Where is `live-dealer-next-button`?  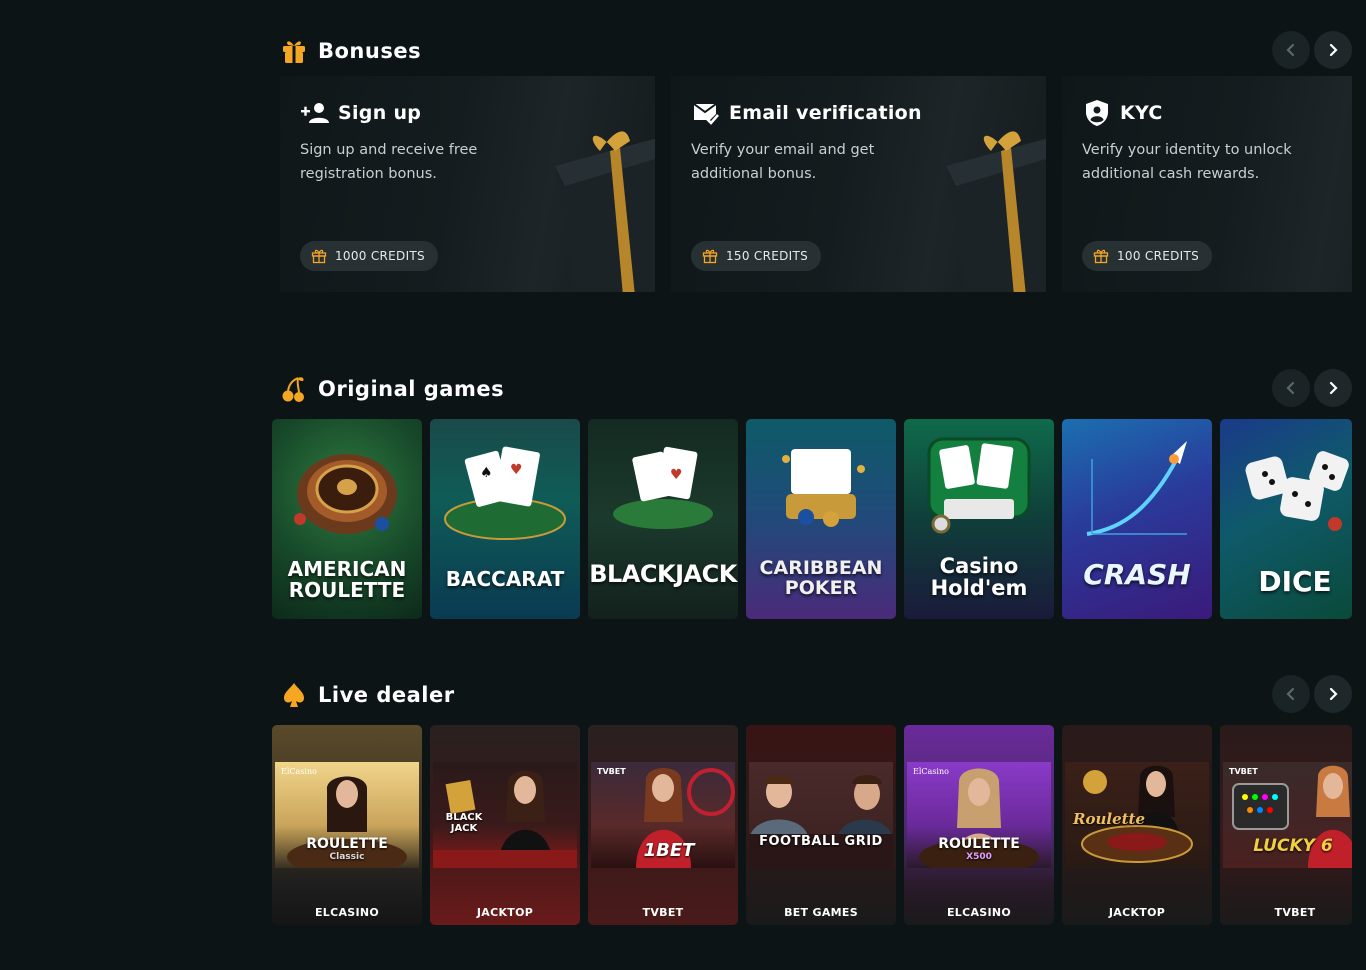 live-dealer-next-button is located at coordinates (1333, 694).